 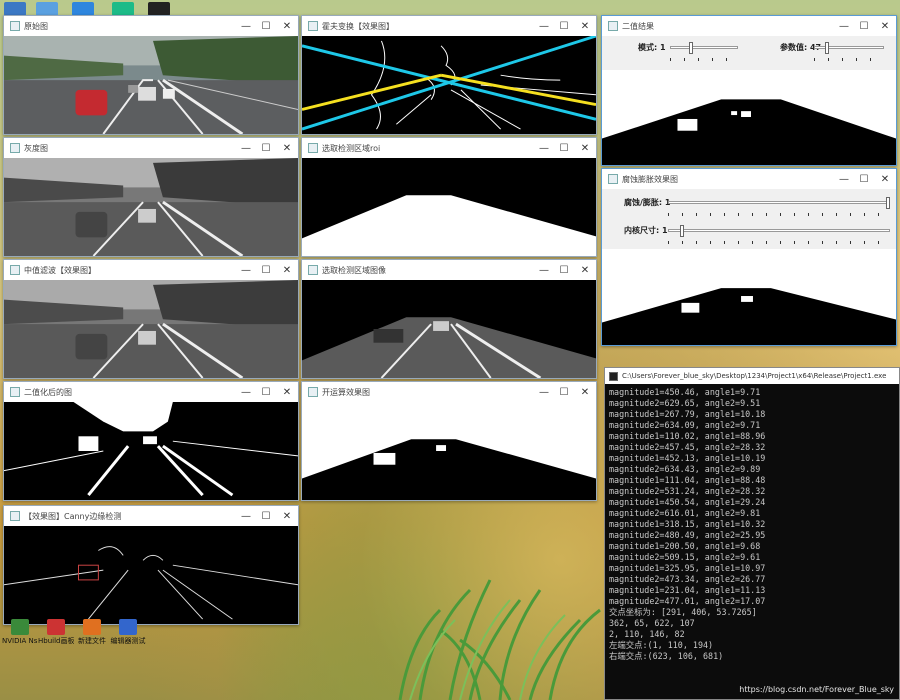 I want to click on titlebar: 二值结果 — ☐ ✕, so click(x=749, y=26).